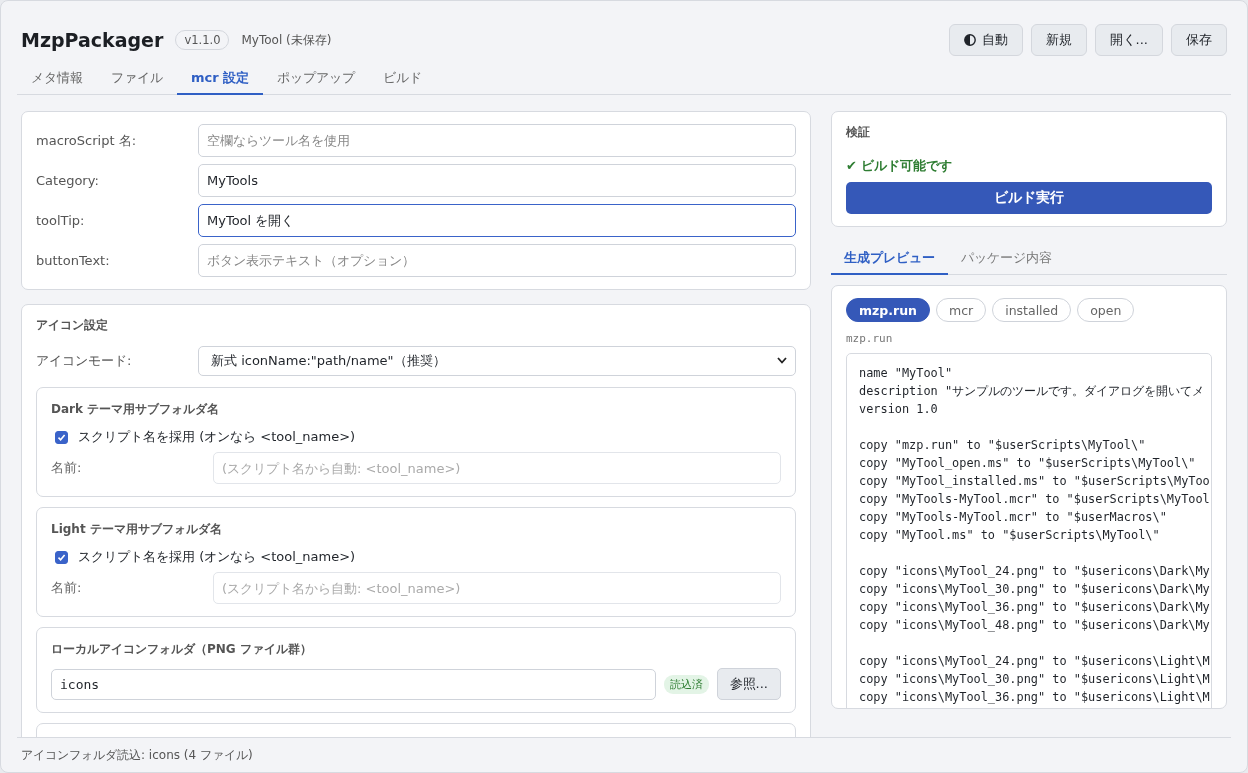 The image size is (1248, 773). What do you see at coordinates (57, 79) in the screenshot?
I see `tab: メタ情報` at bounding box center [57, 79].